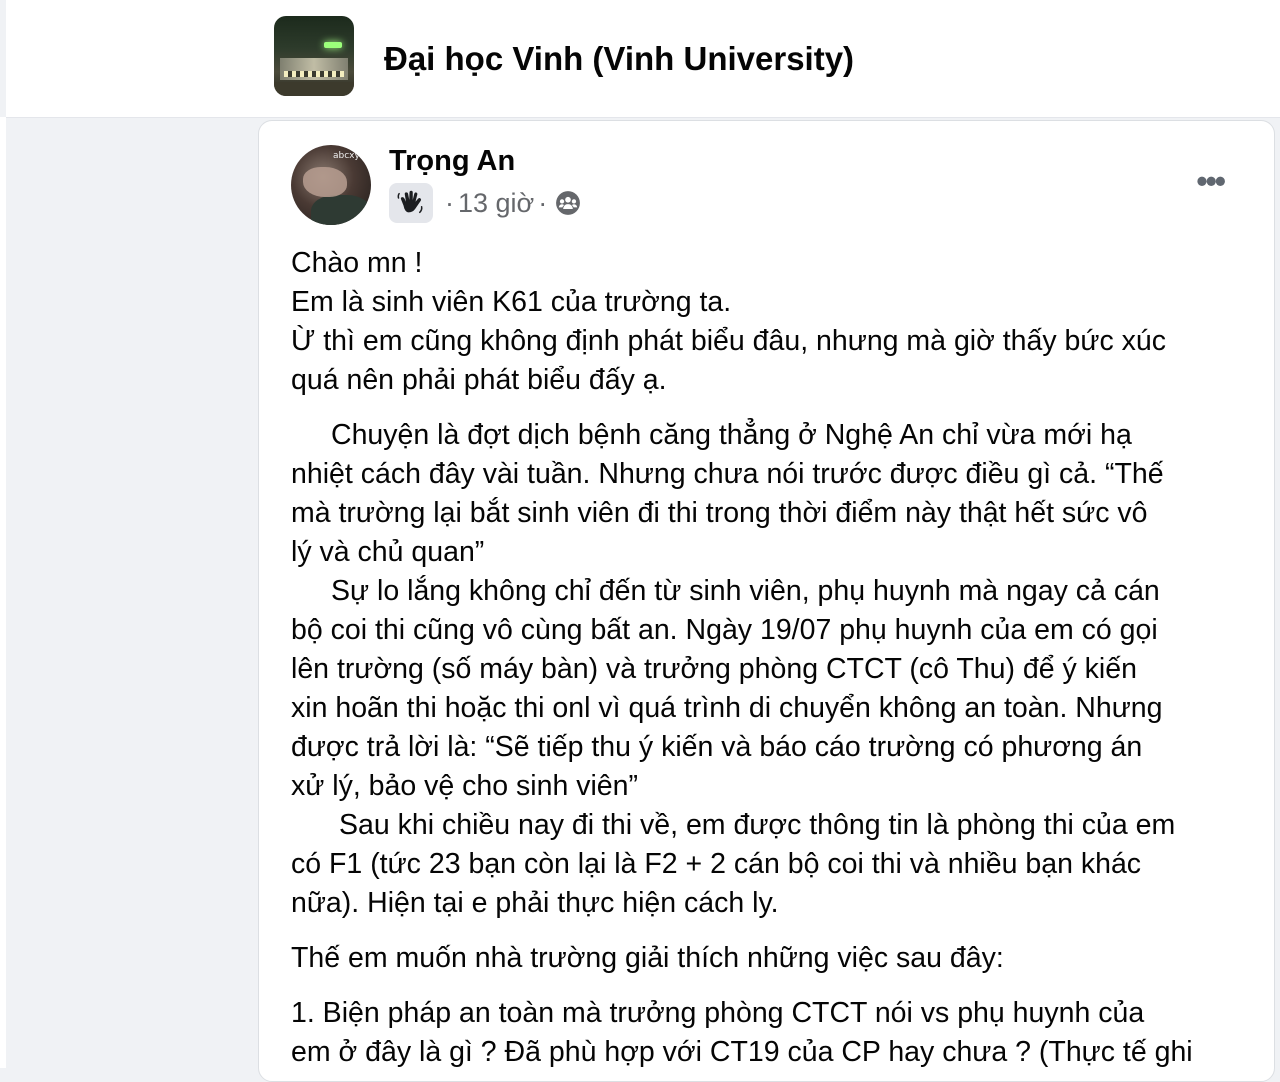  What do you see at coordinates (619, 59) in the screenshot?
I see `group-name: Đại học Vinh (Vinh University)` at bounding box center [619, 59].